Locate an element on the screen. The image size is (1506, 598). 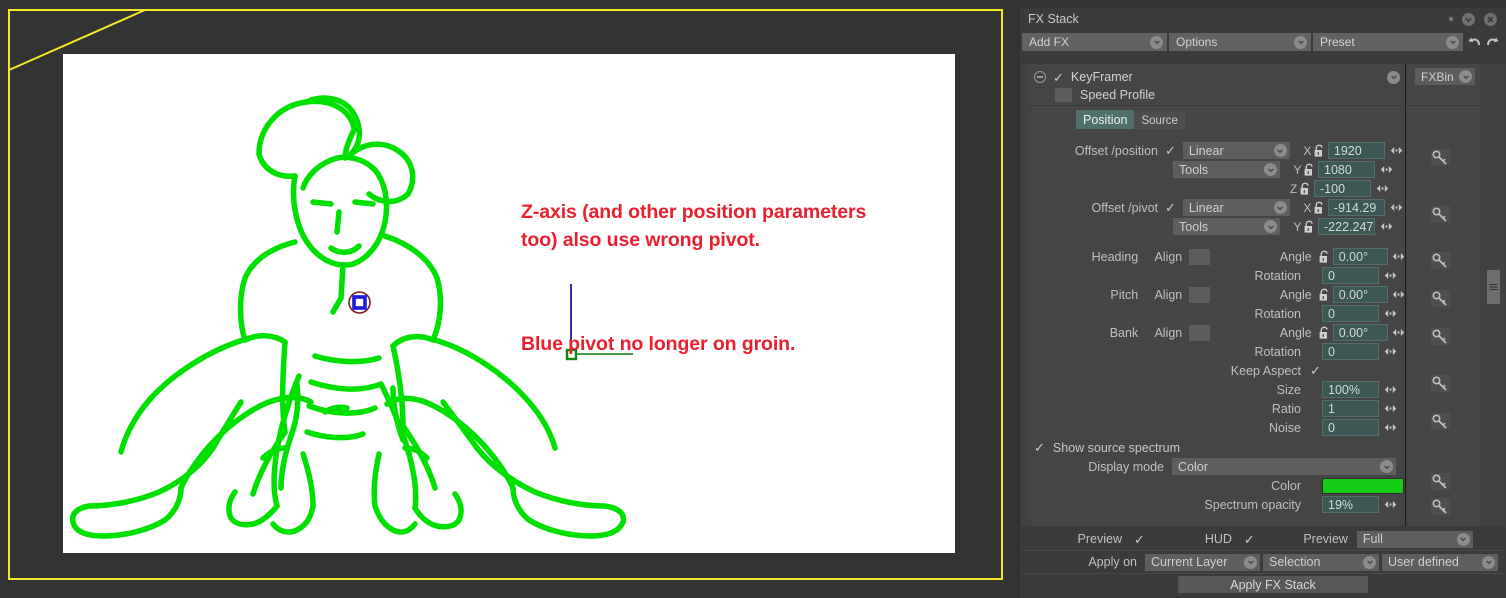
heading-angle-field: 0.00° is located at coordinates (1360, 256).